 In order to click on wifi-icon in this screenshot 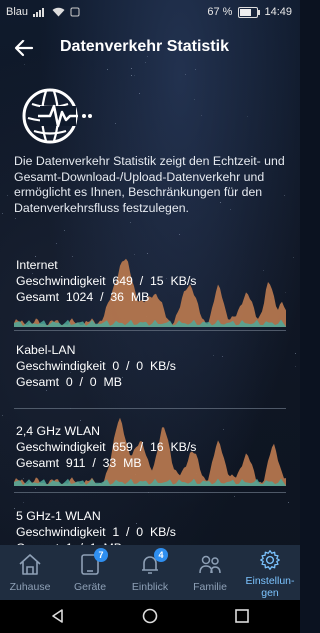, I will do `click(58, 12)`.